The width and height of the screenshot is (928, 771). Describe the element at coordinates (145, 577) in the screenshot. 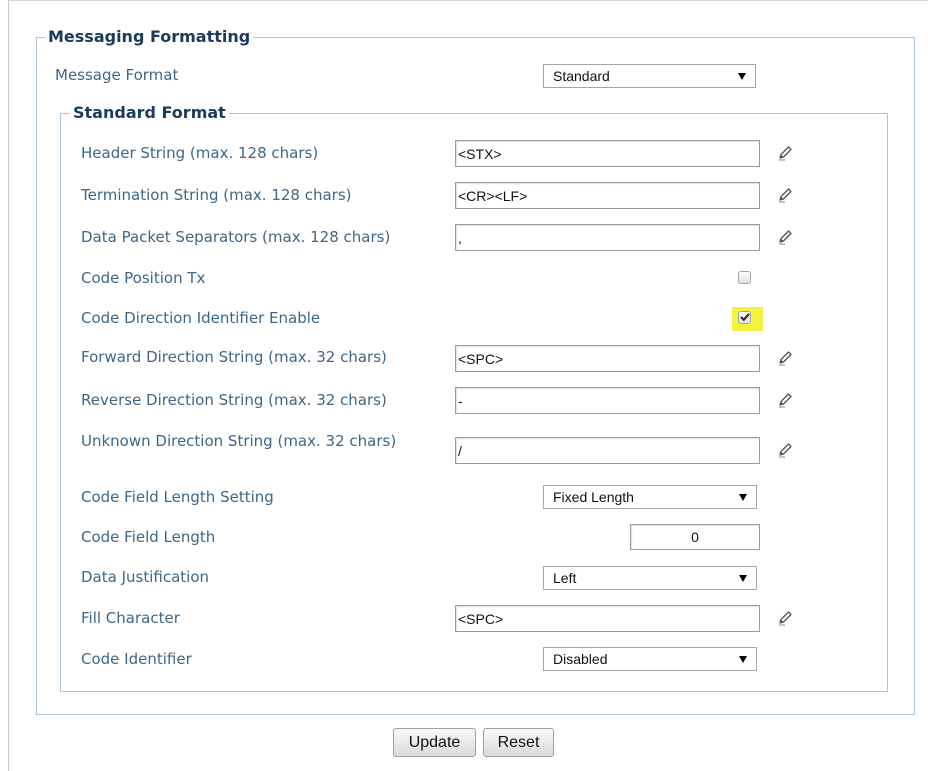

I see `data-justification-label: Data Justification` at that location.